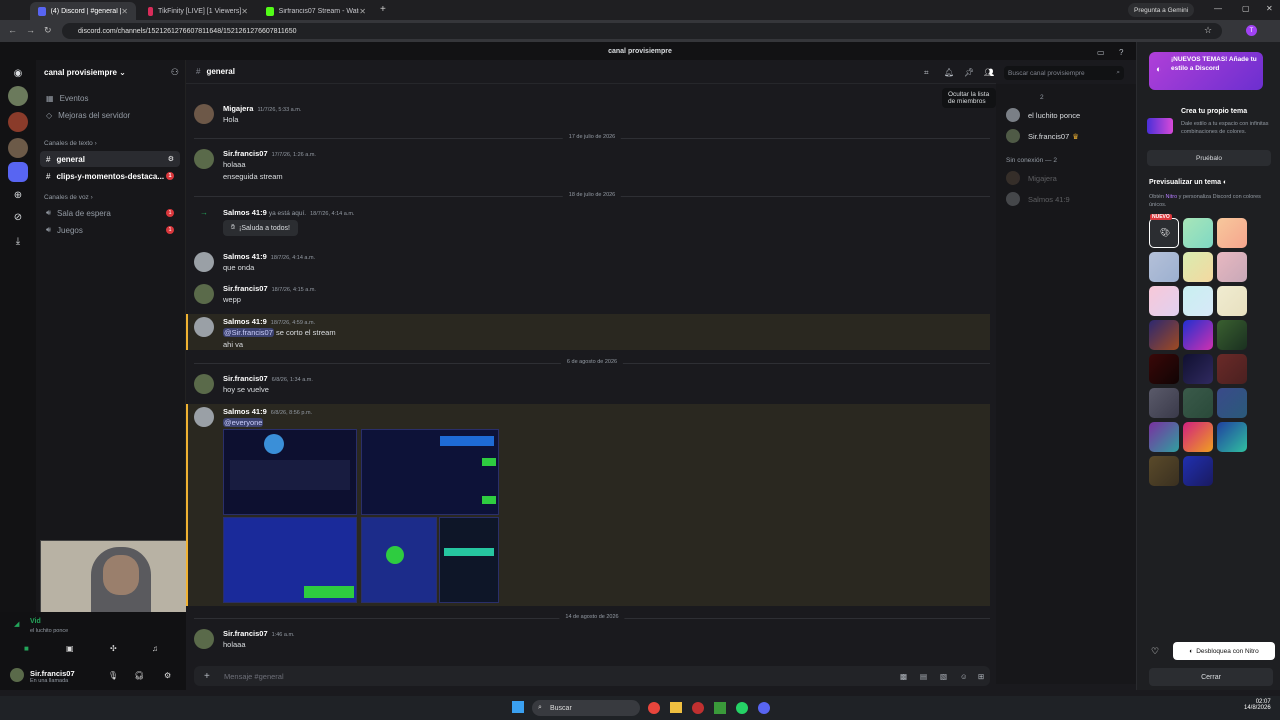 This screenshot has width=1280, height=720. Describe the element at coordinates (586, 708) in the screenshot. I see `taskbar-search: ⌕ Buscar` at that location.